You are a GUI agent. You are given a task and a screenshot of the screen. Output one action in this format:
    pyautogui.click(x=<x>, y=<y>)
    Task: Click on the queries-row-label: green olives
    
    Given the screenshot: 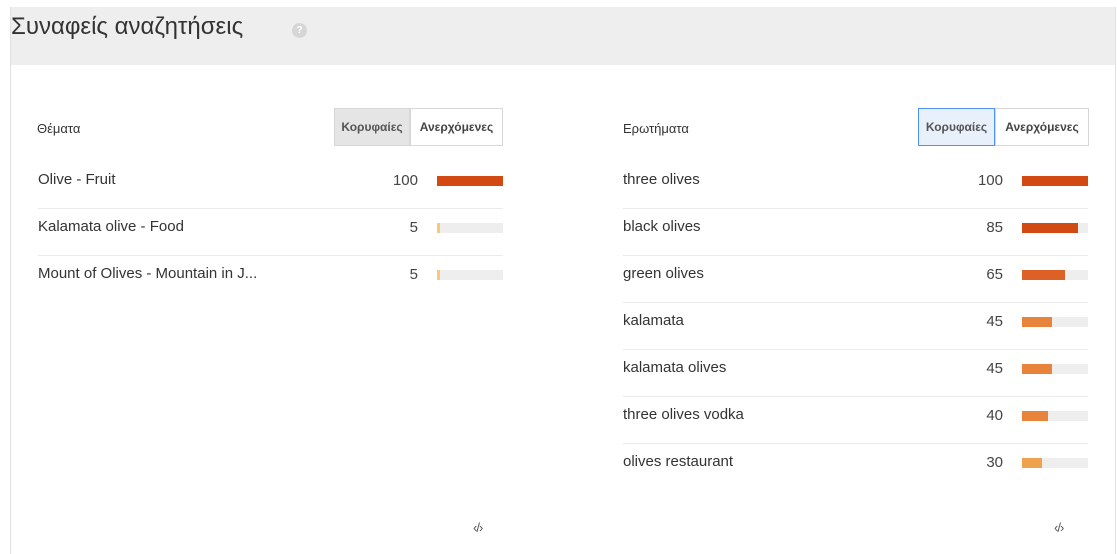 What is the action you would take?
    pyautogui.click(x=773, y=273)
    